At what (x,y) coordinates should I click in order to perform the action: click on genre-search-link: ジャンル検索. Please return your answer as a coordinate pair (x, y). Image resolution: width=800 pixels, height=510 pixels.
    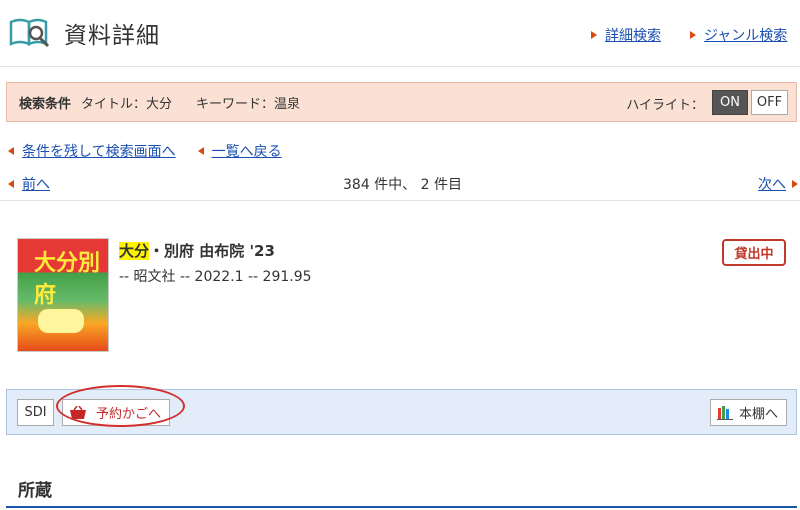
    Looking at the image, I should click on (738, 35).